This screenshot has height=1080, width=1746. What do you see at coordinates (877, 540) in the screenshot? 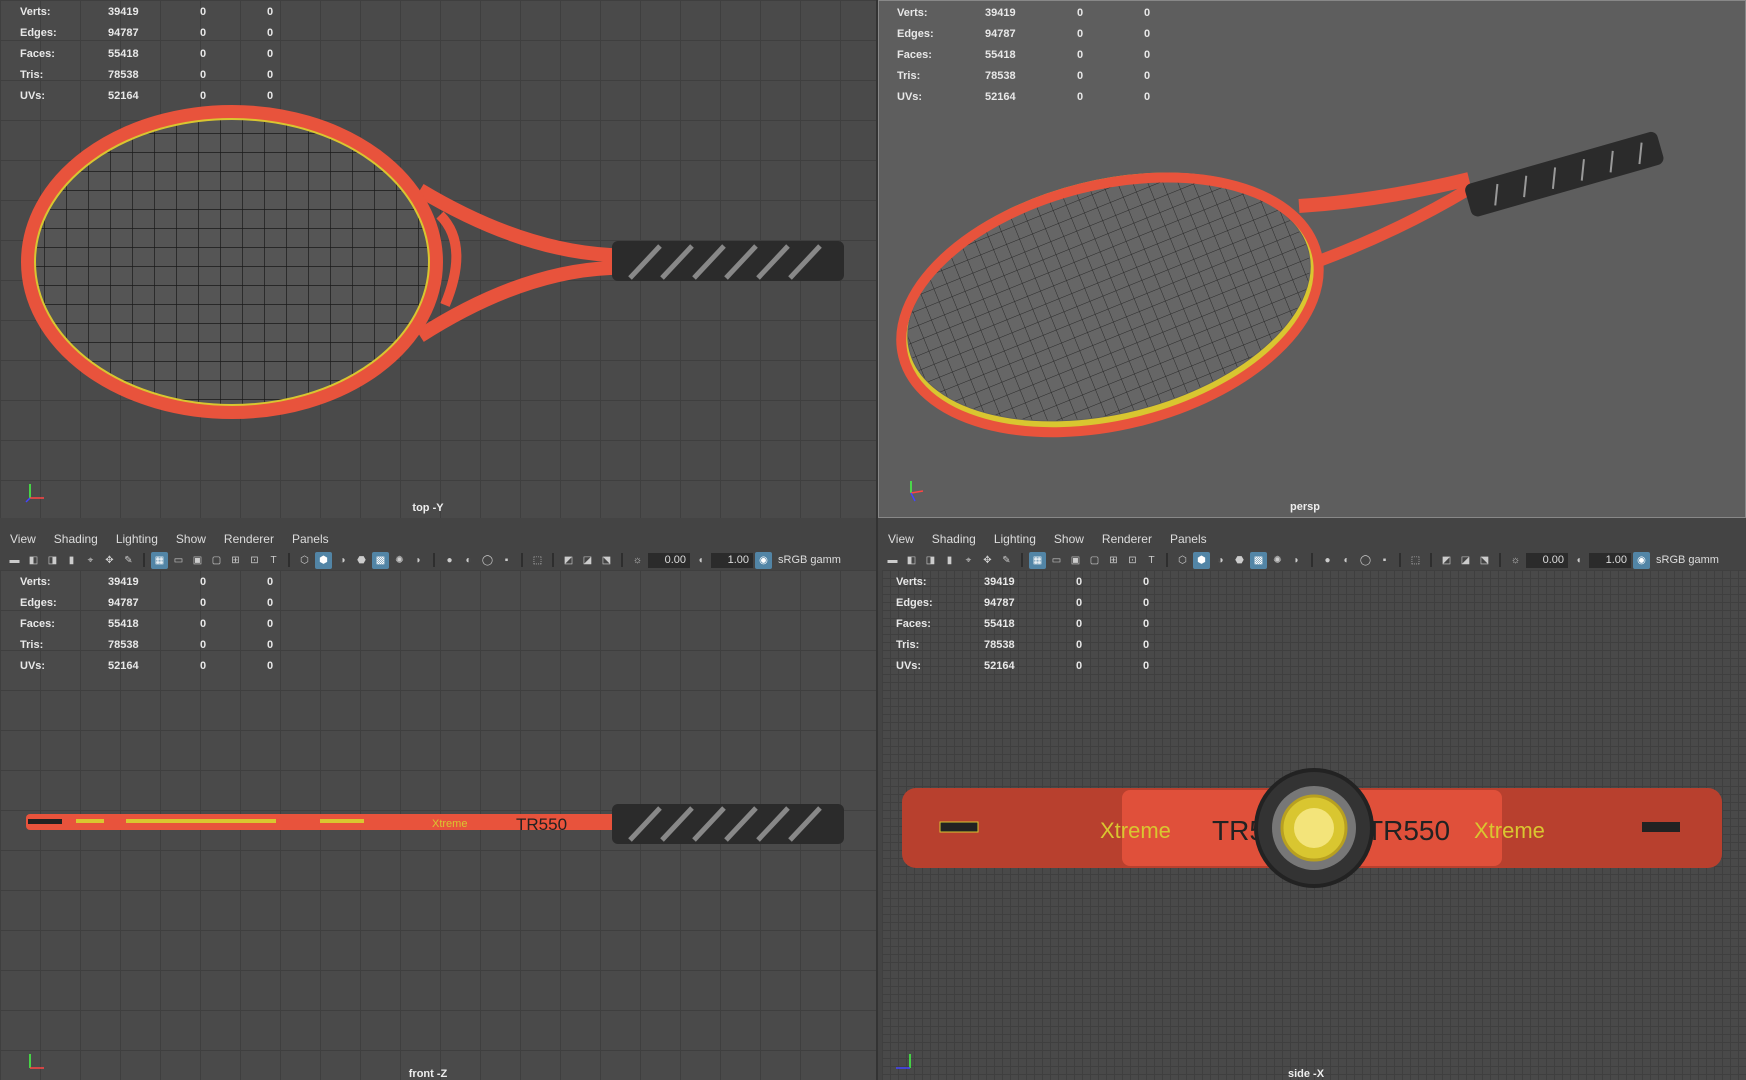
I see `viewport-divider` at bounding box center [877, 540].